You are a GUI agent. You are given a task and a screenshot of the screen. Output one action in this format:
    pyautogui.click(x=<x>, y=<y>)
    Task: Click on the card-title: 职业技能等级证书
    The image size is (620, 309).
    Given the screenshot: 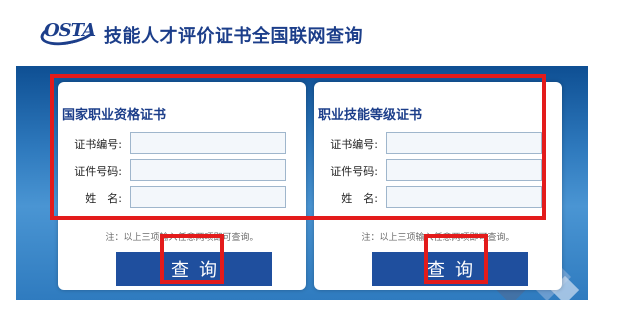 What is the action you would take?
    pyautogui.click(x=370, y=115)
    